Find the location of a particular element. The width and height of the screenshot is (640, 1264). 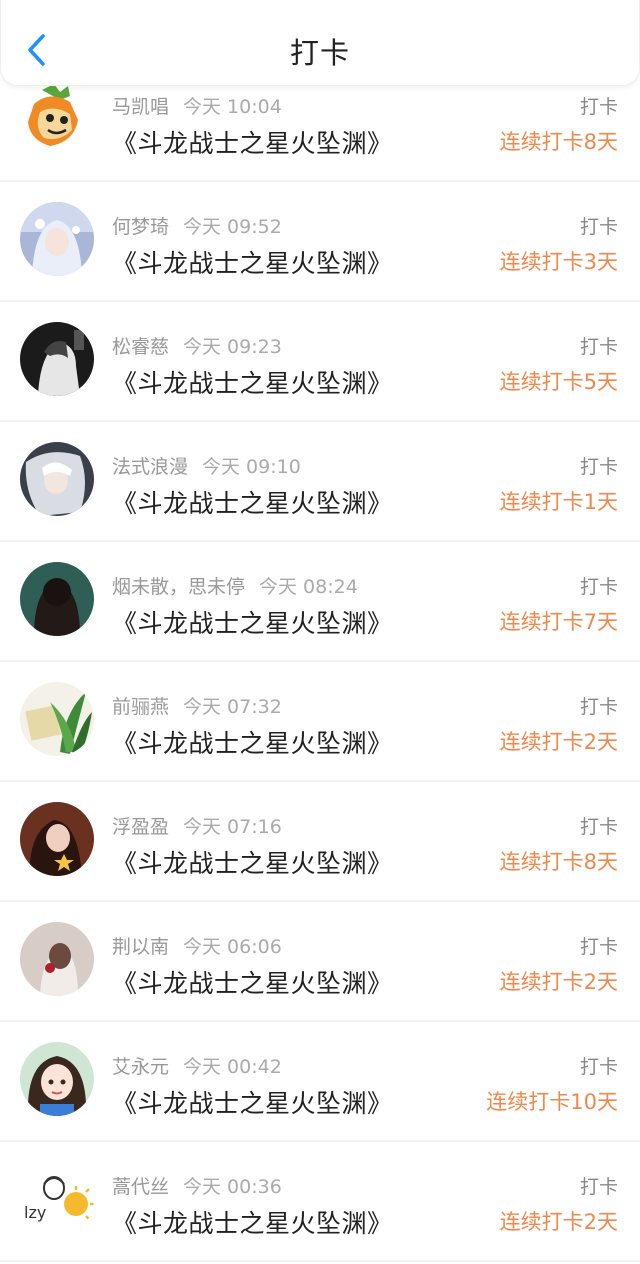

user-name: 何梦琦 is located at coordinates (140, 227).